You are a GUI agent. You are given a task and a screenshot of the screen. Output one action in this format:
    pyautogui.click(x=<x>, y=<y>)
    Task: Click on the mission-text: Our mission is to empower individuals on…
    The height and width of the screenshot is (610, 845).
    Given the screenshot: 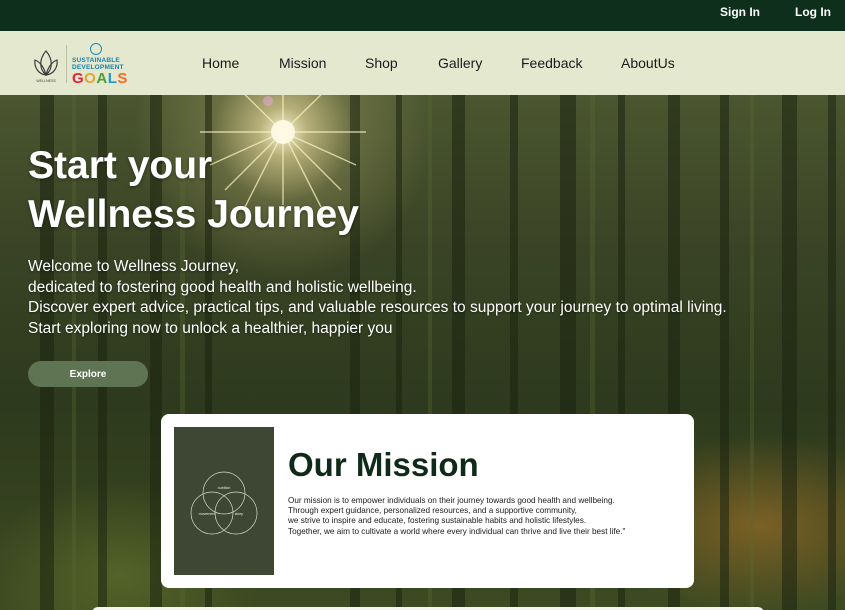 What is the action you would take?
    pyautogui.click(x=488, y=516)
    